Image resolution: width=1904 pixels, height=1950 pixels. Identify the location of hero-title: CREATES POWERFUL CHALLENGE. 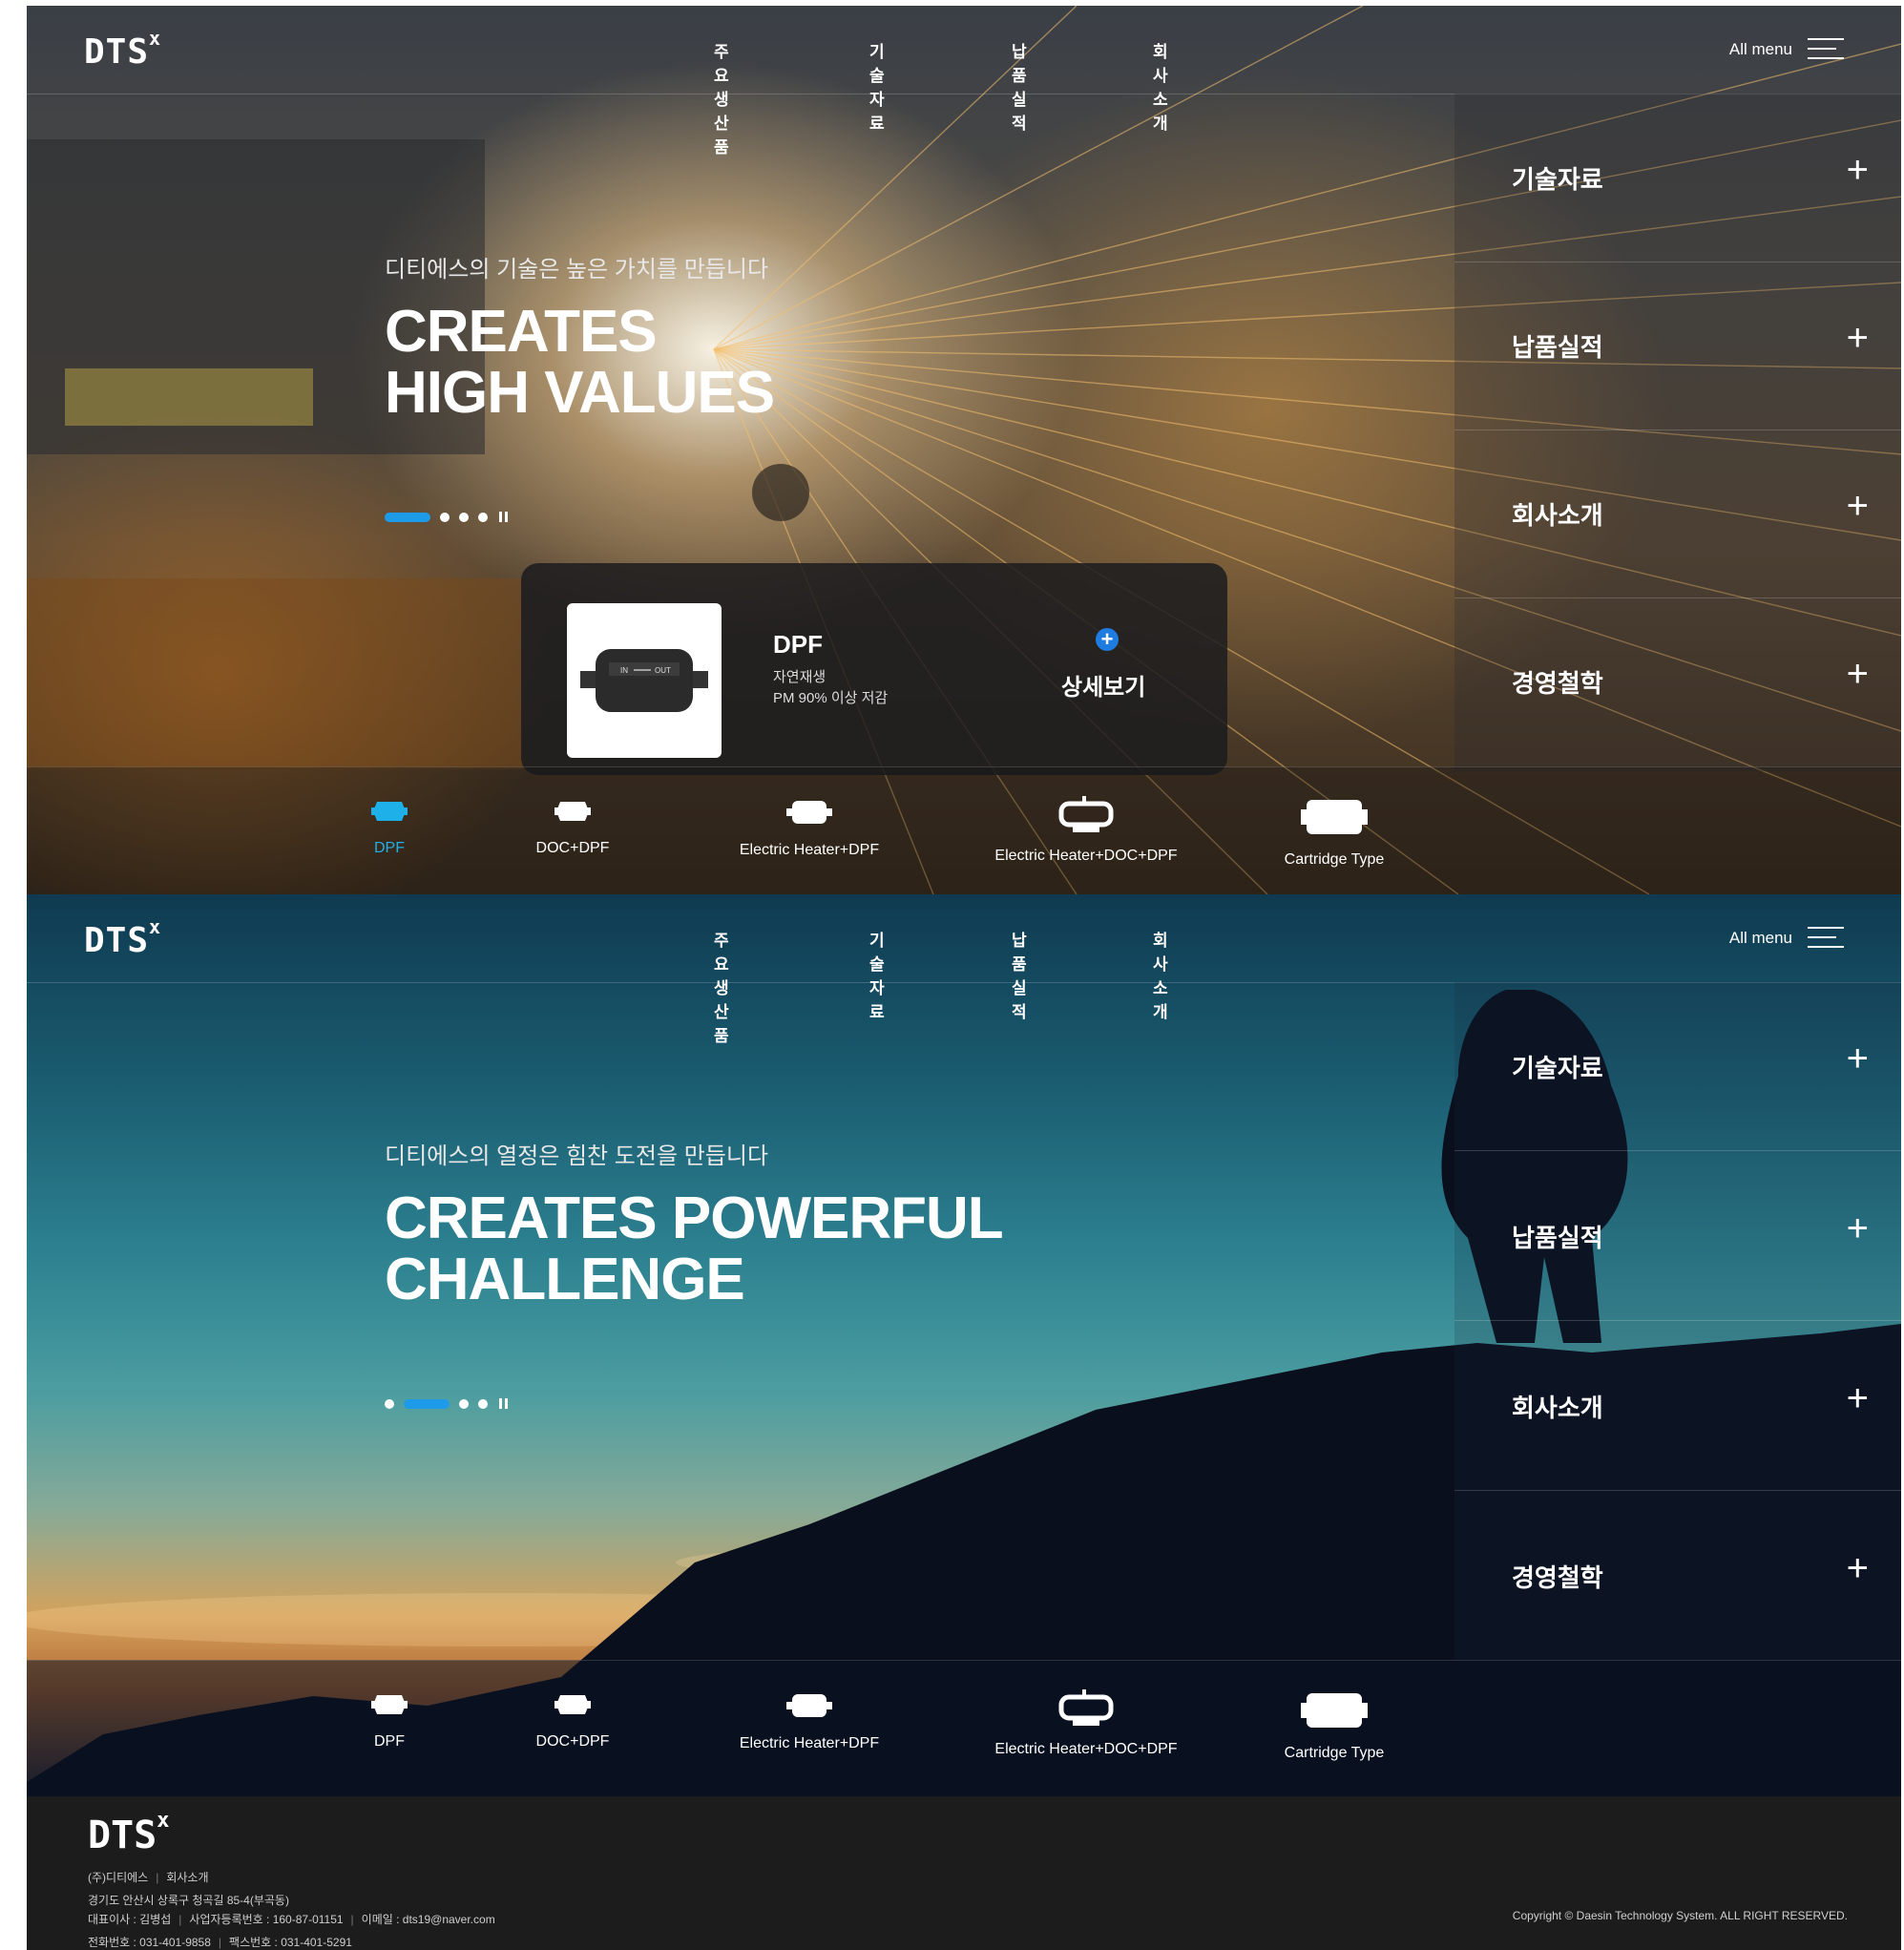
(694, 1248).